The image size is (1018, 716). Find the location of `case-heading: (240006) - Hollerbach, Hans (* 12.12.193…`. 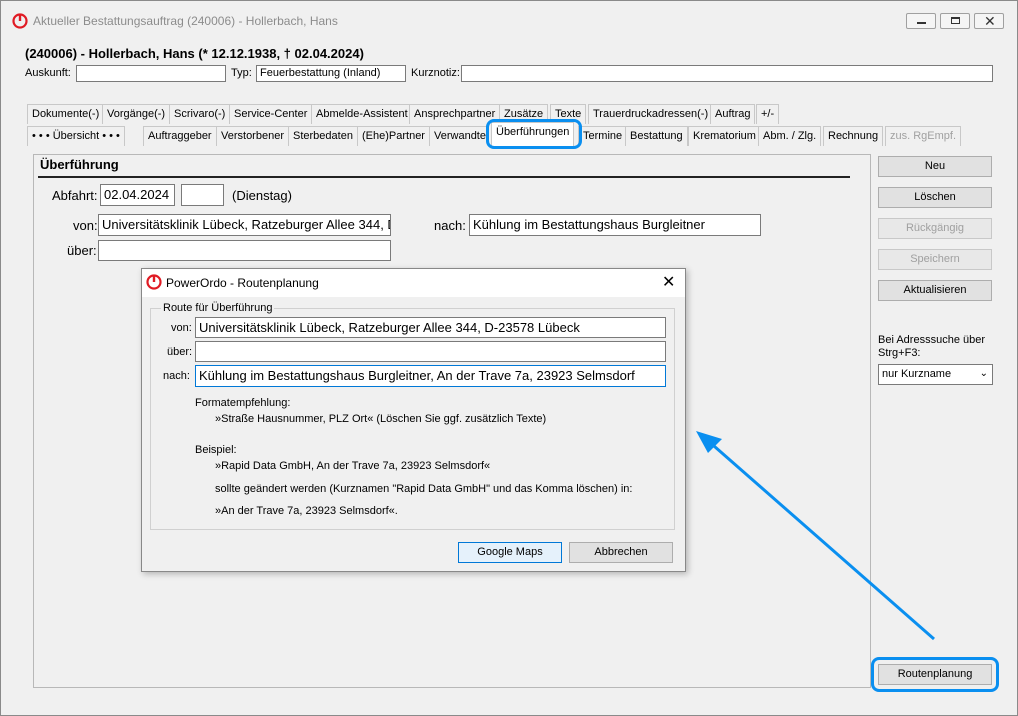

case-heading: (240006) - Hollerbach, Hans (* 12.12.193… is located at coordinates (194, 53).